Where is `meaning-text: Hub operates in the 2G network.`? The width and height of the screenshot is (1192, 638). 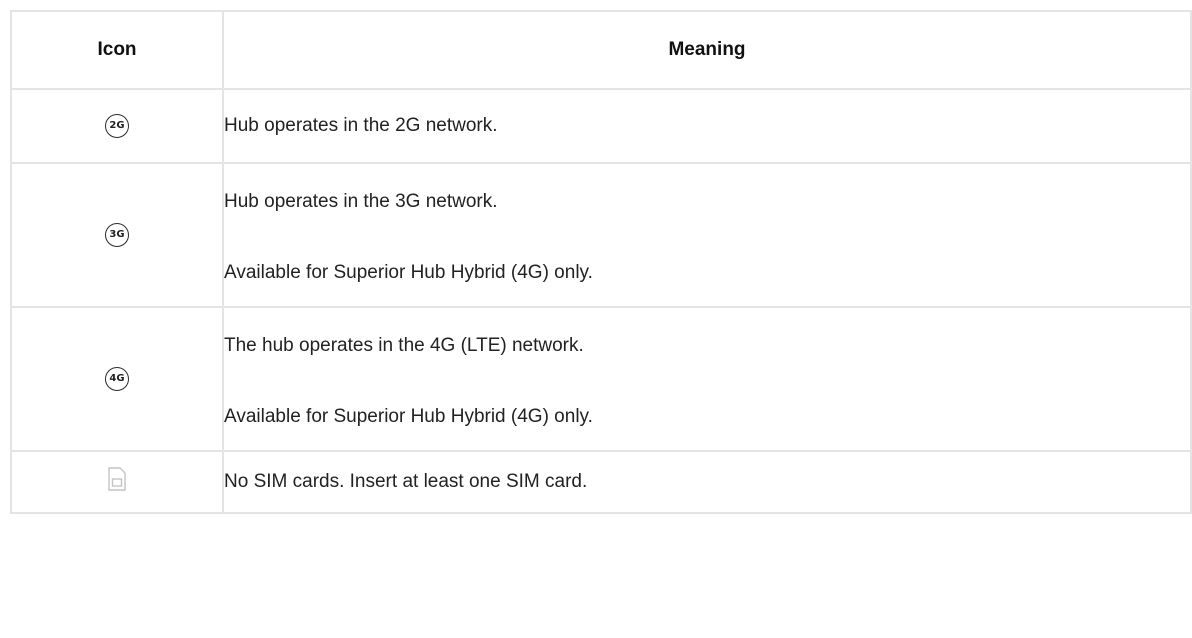
meaning-text: Hub operates in the 2G network. is located at coordinates (361, 125).